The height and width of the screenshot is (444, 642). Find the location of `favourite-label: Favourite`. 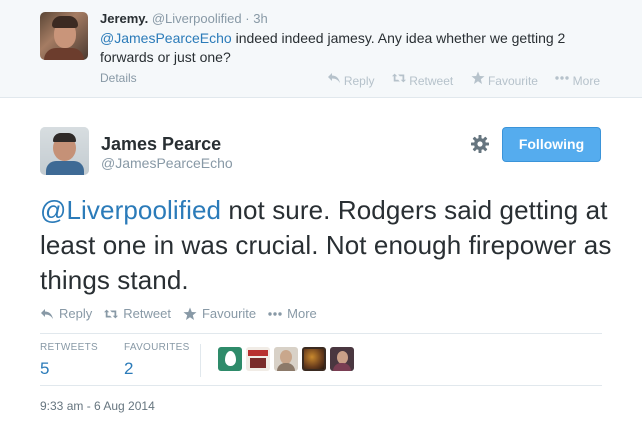

favourite-label: Favourite is located at coordinates (229, 313).